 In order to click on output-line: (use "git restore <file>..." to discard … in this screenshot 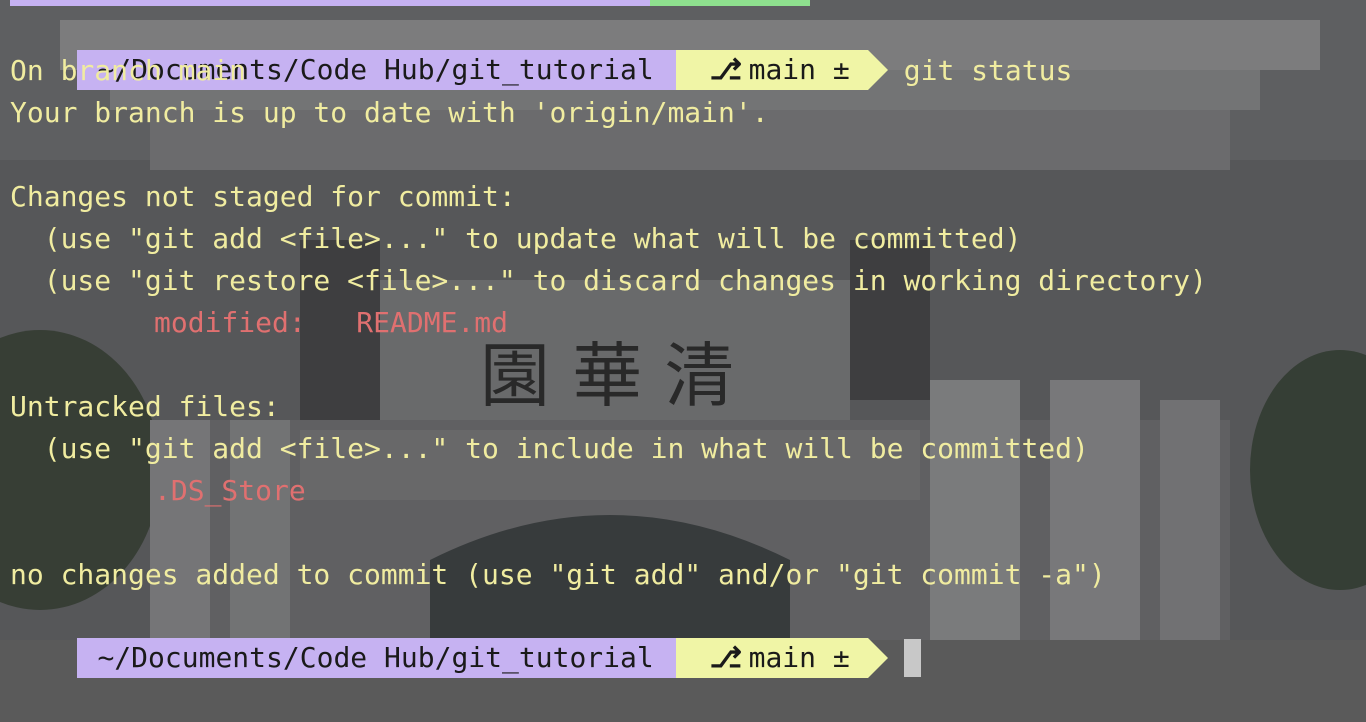, I will do `click(608, 280)`.